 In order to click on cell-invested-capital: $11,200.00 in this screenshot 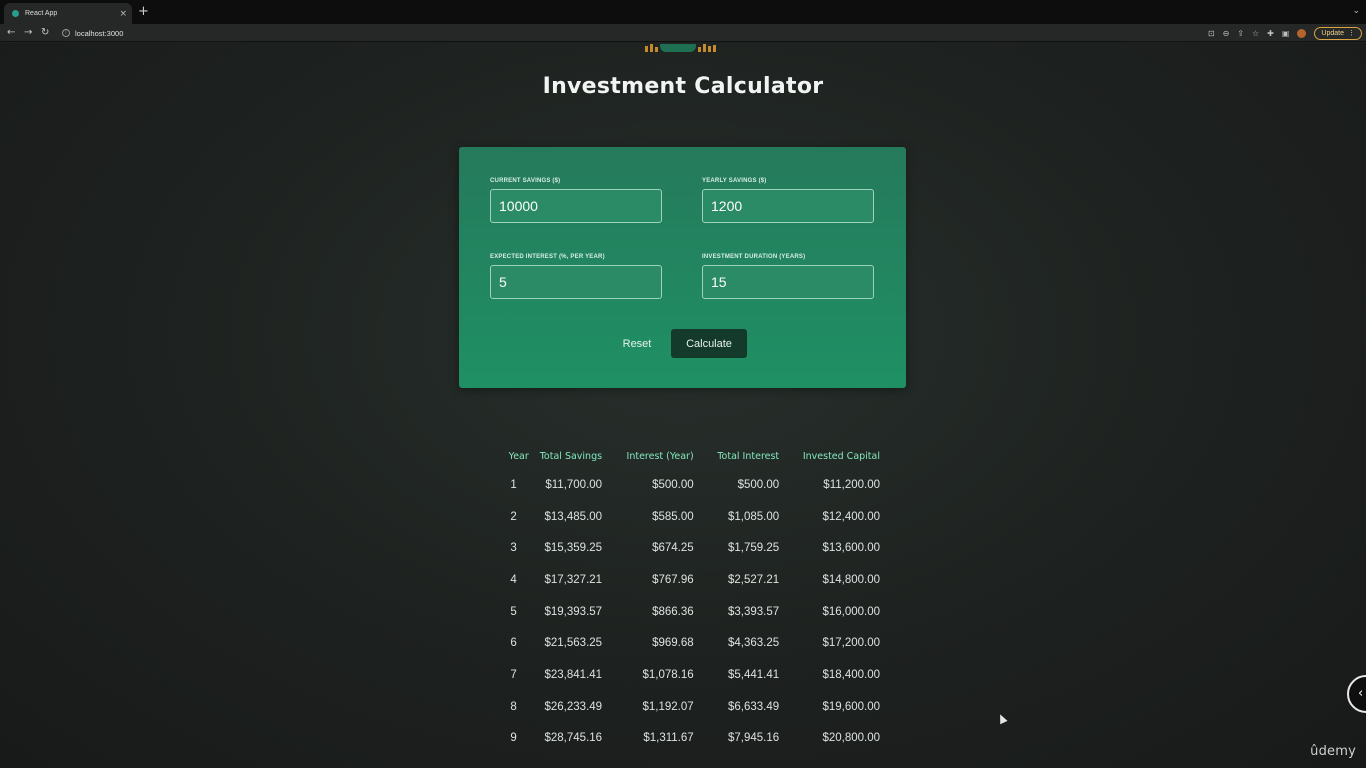, I will do `click(851, 484)`.